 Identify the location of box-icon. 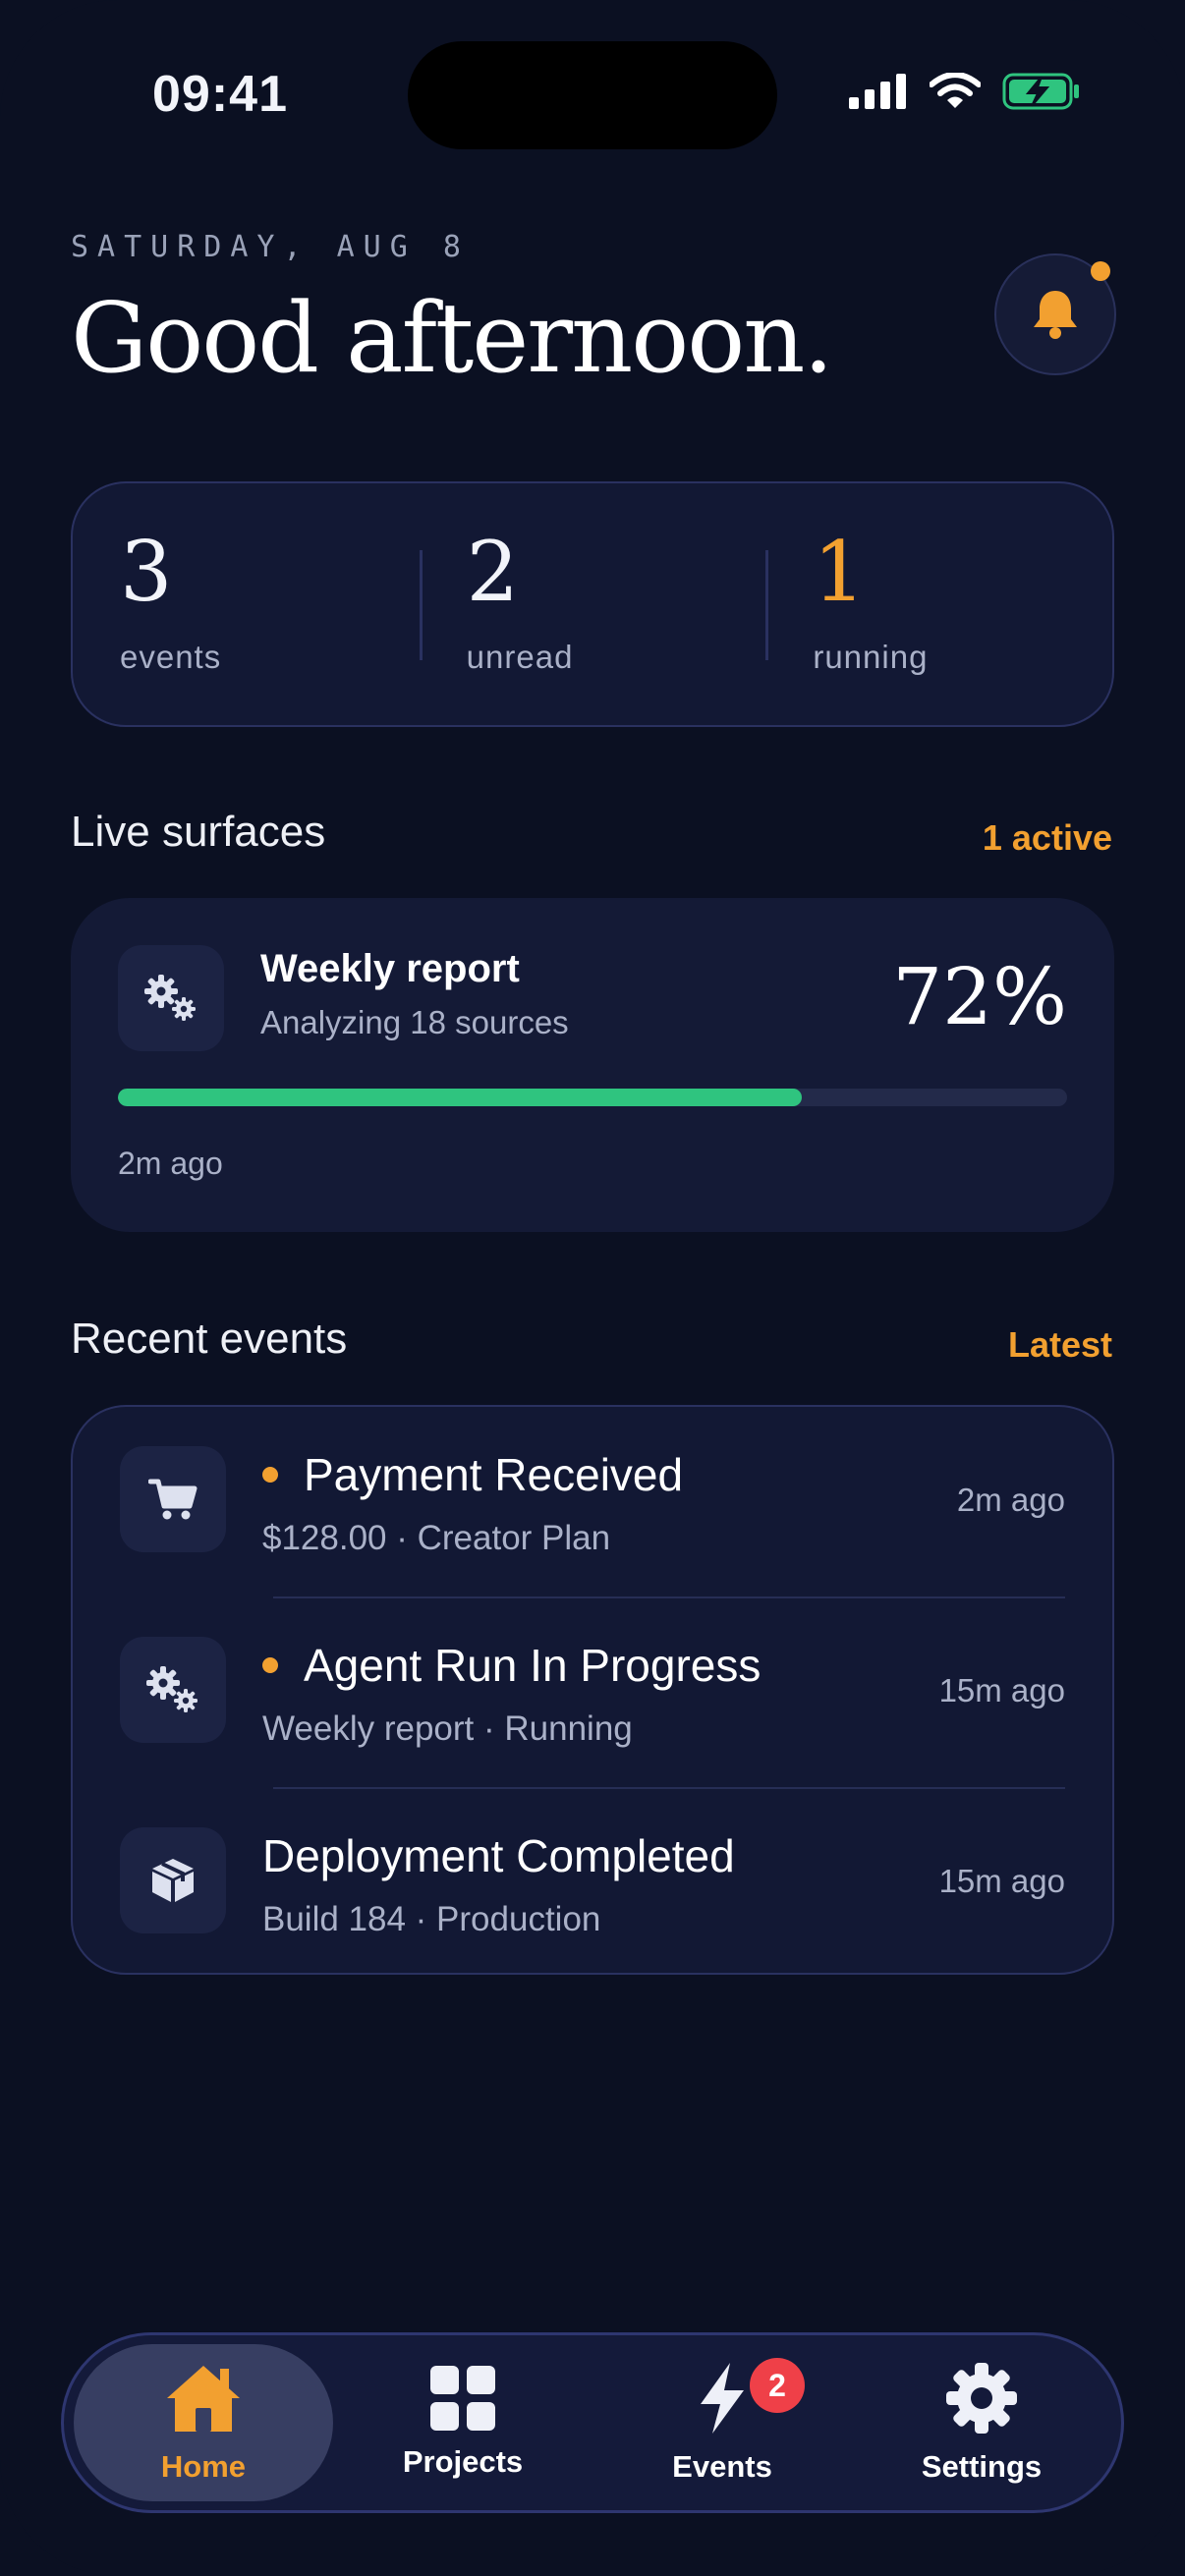
(173, 1880).